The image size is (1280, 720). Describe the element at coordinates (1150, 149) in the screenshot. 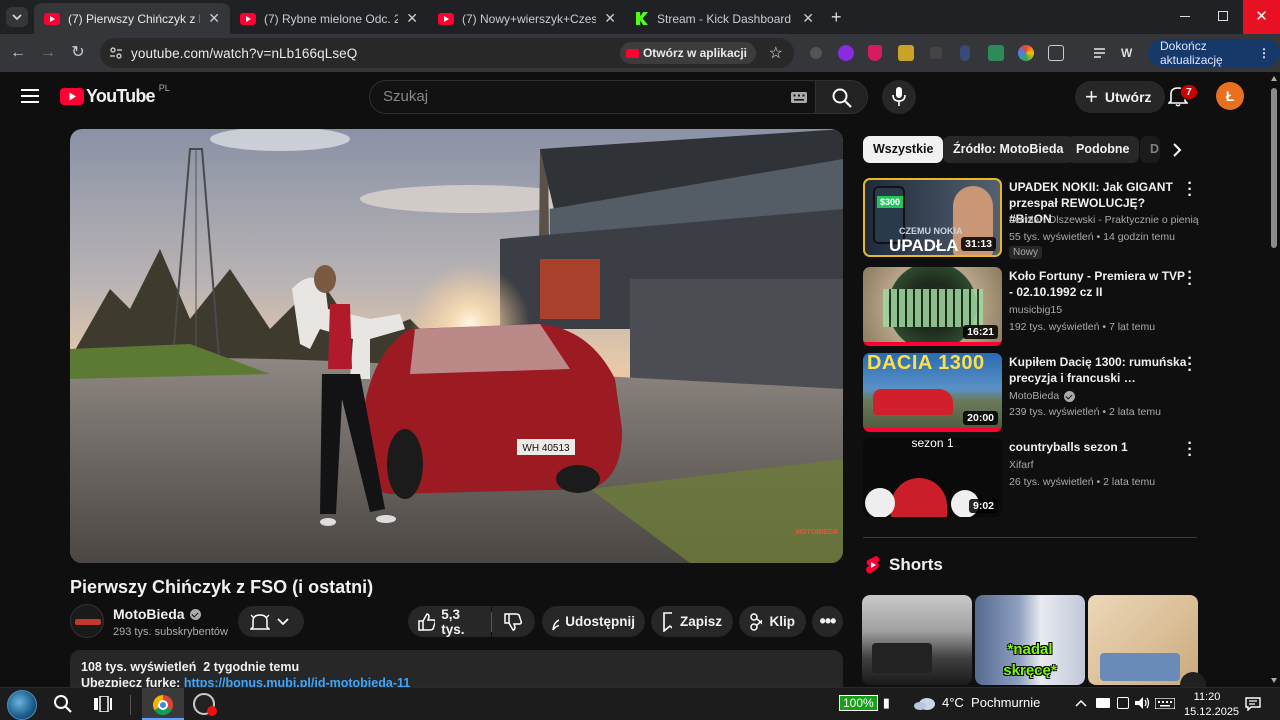

I see `chip-truncated: D` at that location.